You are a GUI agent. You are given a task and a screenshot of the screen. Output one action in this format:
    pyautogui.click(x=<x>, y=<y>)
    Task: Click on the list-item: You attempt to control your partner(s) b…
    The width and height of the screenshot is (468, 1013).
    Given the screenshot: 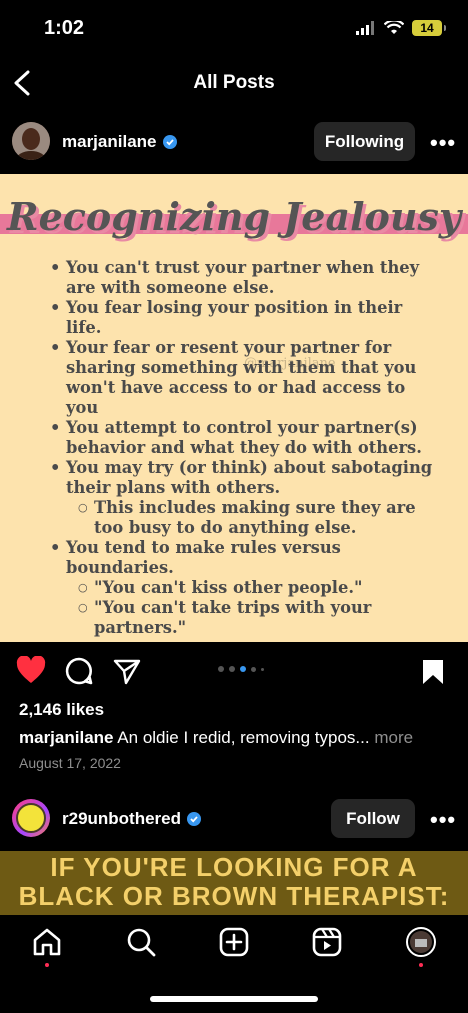 What is the action you would take?
    pyautogui.click(x=245, y=438)
    